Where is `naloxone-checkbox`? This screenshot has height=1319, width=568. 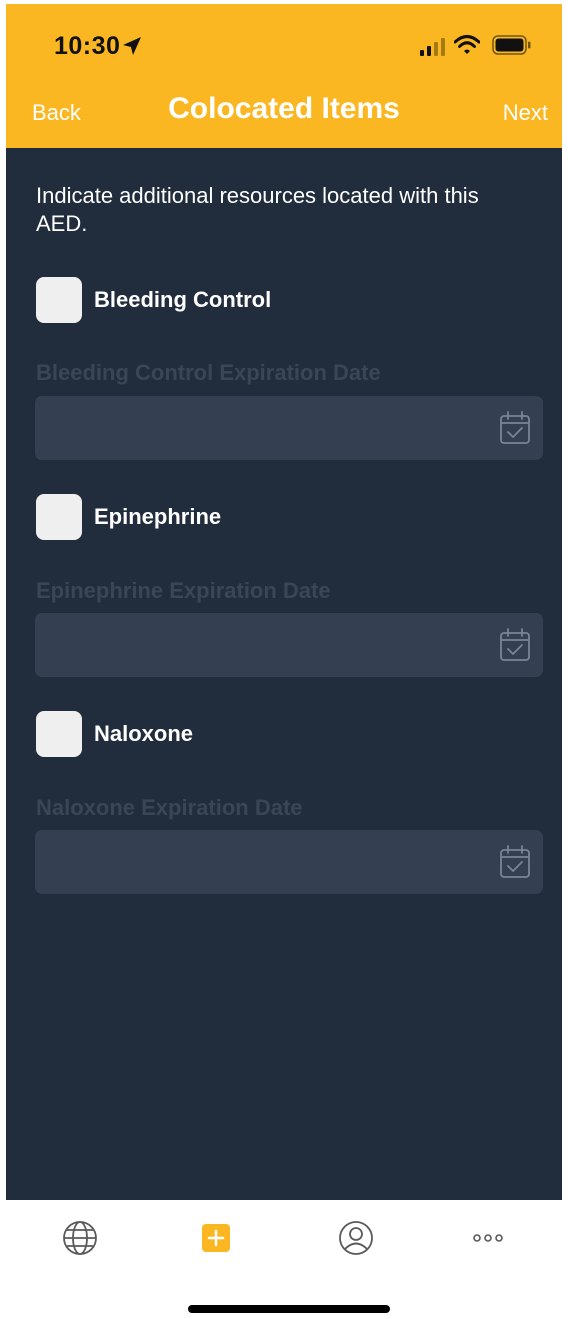 naloxone-checkbox is located at coordinates (59, 734).